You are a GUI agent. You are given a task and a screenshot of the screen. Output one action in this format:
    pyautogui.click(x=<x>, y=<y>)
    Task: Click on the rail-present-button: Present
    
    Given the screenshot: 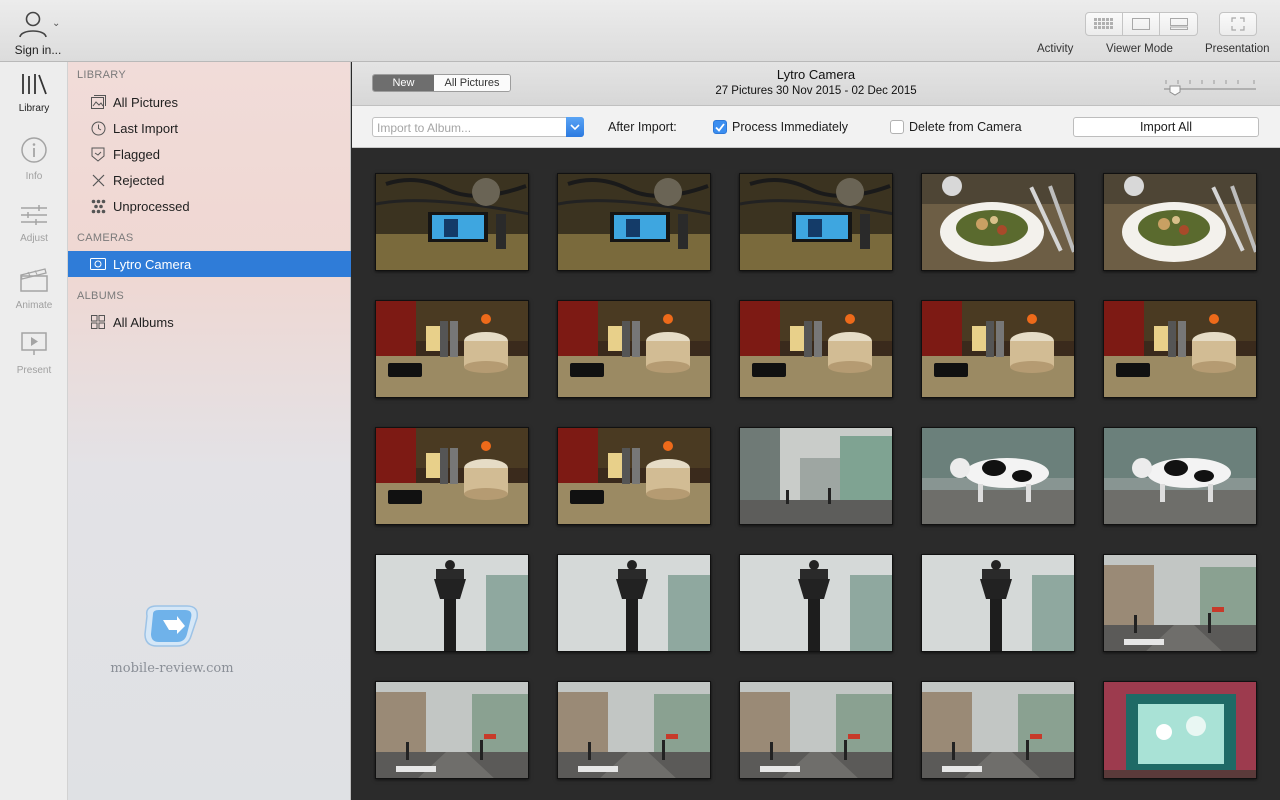 What is the action you would take?
    pyautogui.click(x=34, y=353)
    